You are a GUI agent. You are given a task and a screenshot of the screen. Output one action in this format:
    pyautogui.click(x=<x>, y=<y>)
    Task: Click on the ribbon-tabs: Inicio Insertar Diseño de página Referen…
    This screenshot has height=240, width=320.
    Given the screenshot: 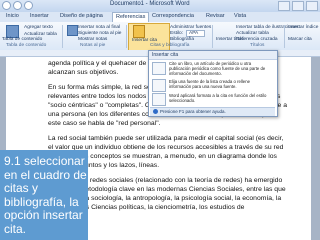 What is the action you would take?
    pyautogui.click(x=160, y=17)
    